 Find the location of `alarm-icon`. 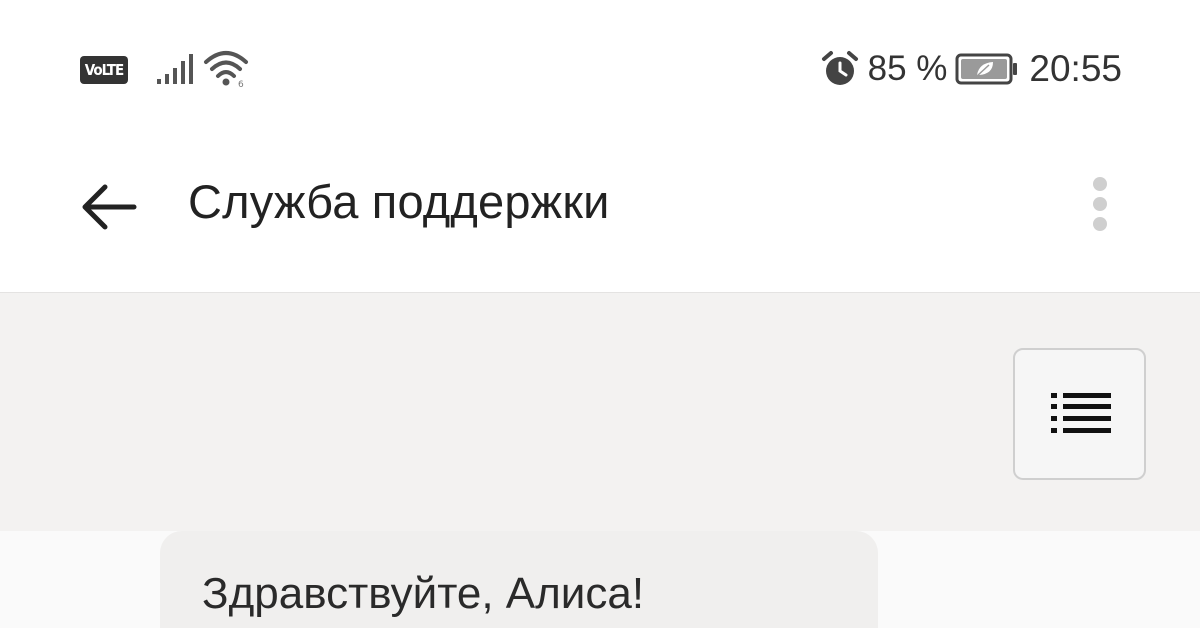

alarm-icon is located at coordinates (839, 68).